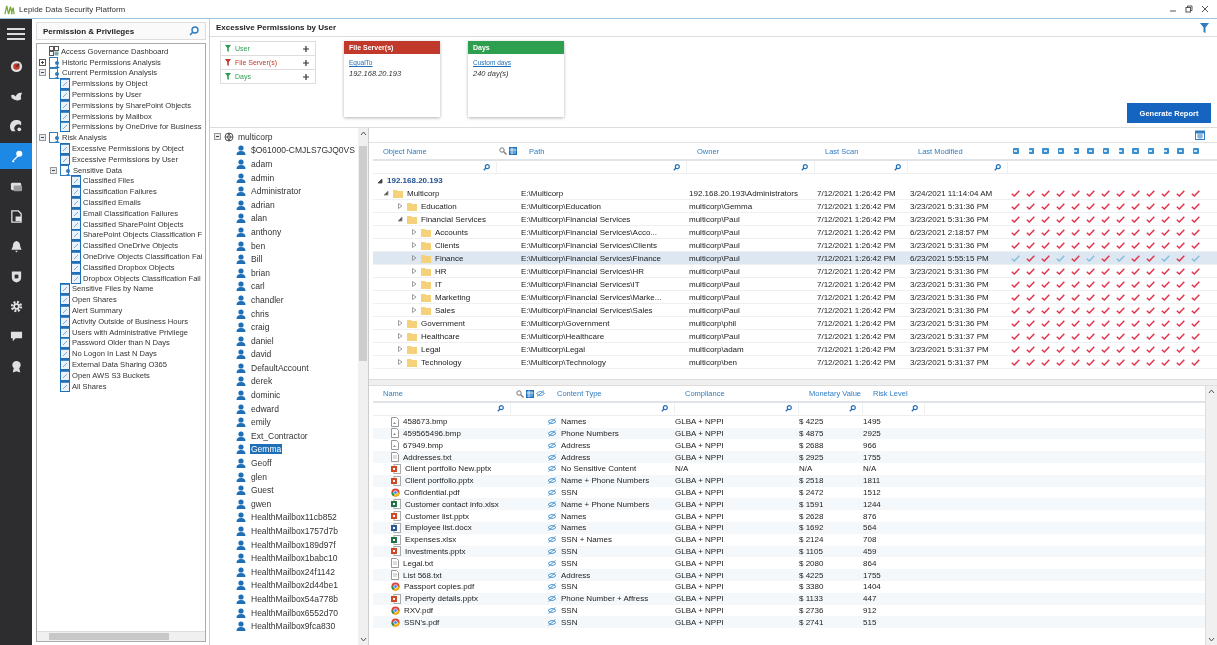 The width and height of the screenshot is (1217, 645). I want to click on table-row: Finance E:\Multicorp\Financial Services\Finance multicorp\Paul 7/12/2021 1:26:42 PM 6/23/2021 5:55:15 PM, so click(795, 258).